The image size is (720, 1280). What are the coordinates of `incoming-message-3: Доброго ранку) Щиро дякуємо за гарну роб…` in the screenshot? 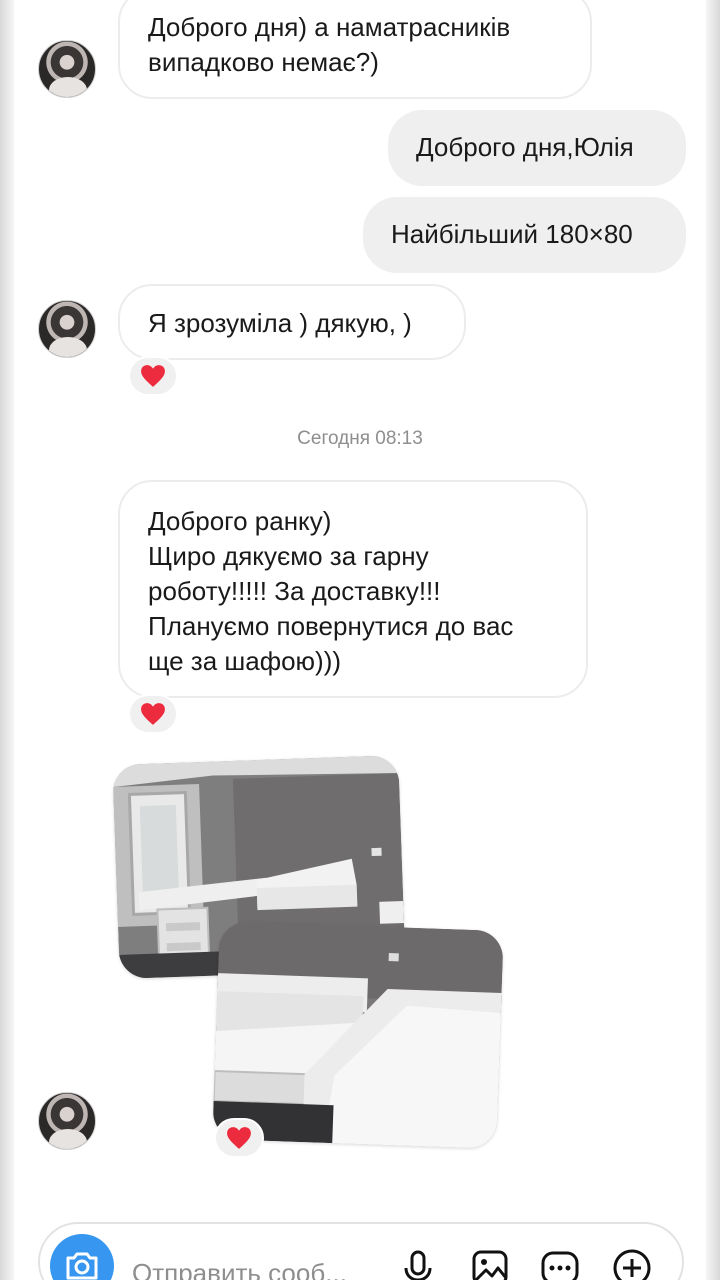 It's located at (353, 589).